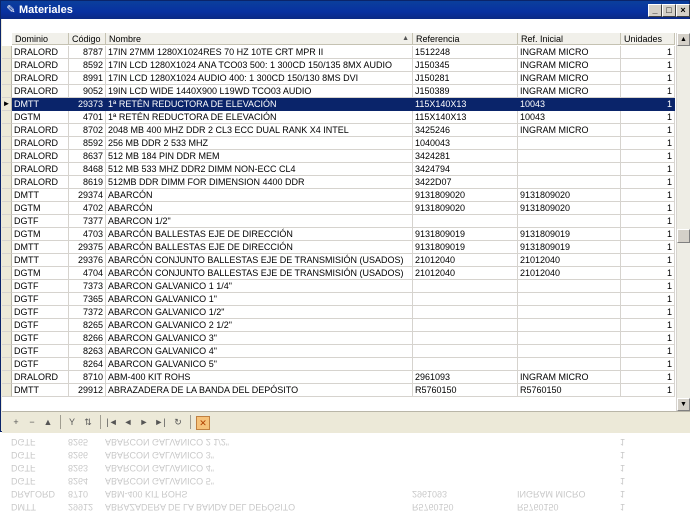  I want to click on cell-ref-inicial: 21012040, so click(569, 260).